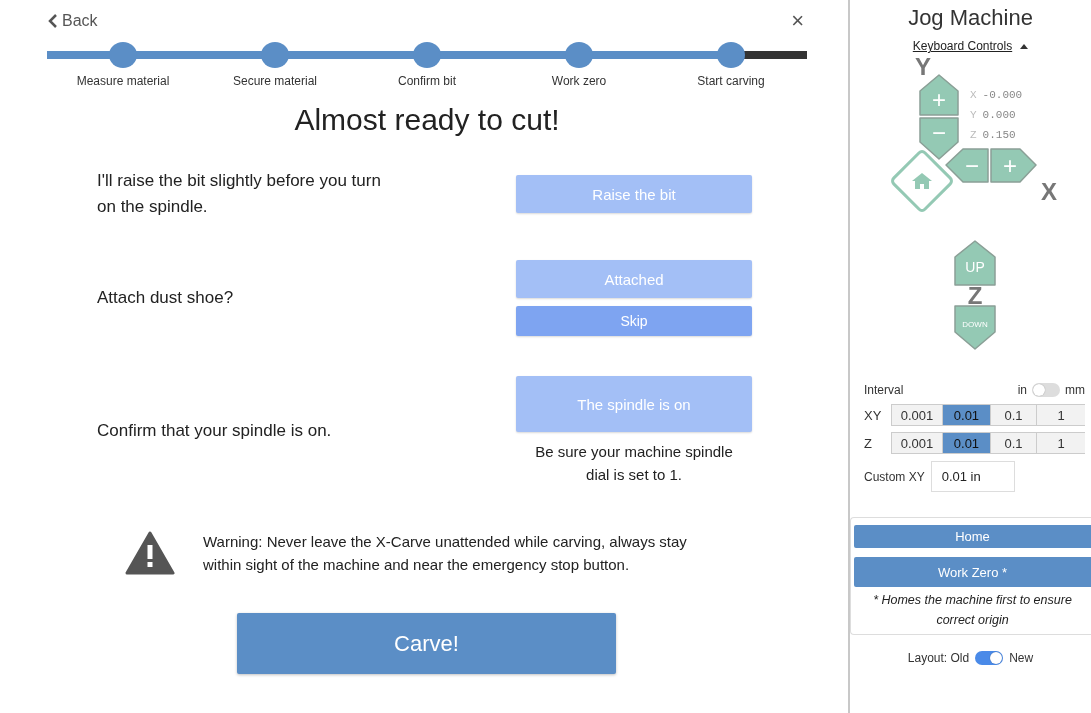 This screenshot has height=713, width=1091. Describe the element at coordinates (579, 81) in the screenshot. I see `step-label: Work zero` at that location.